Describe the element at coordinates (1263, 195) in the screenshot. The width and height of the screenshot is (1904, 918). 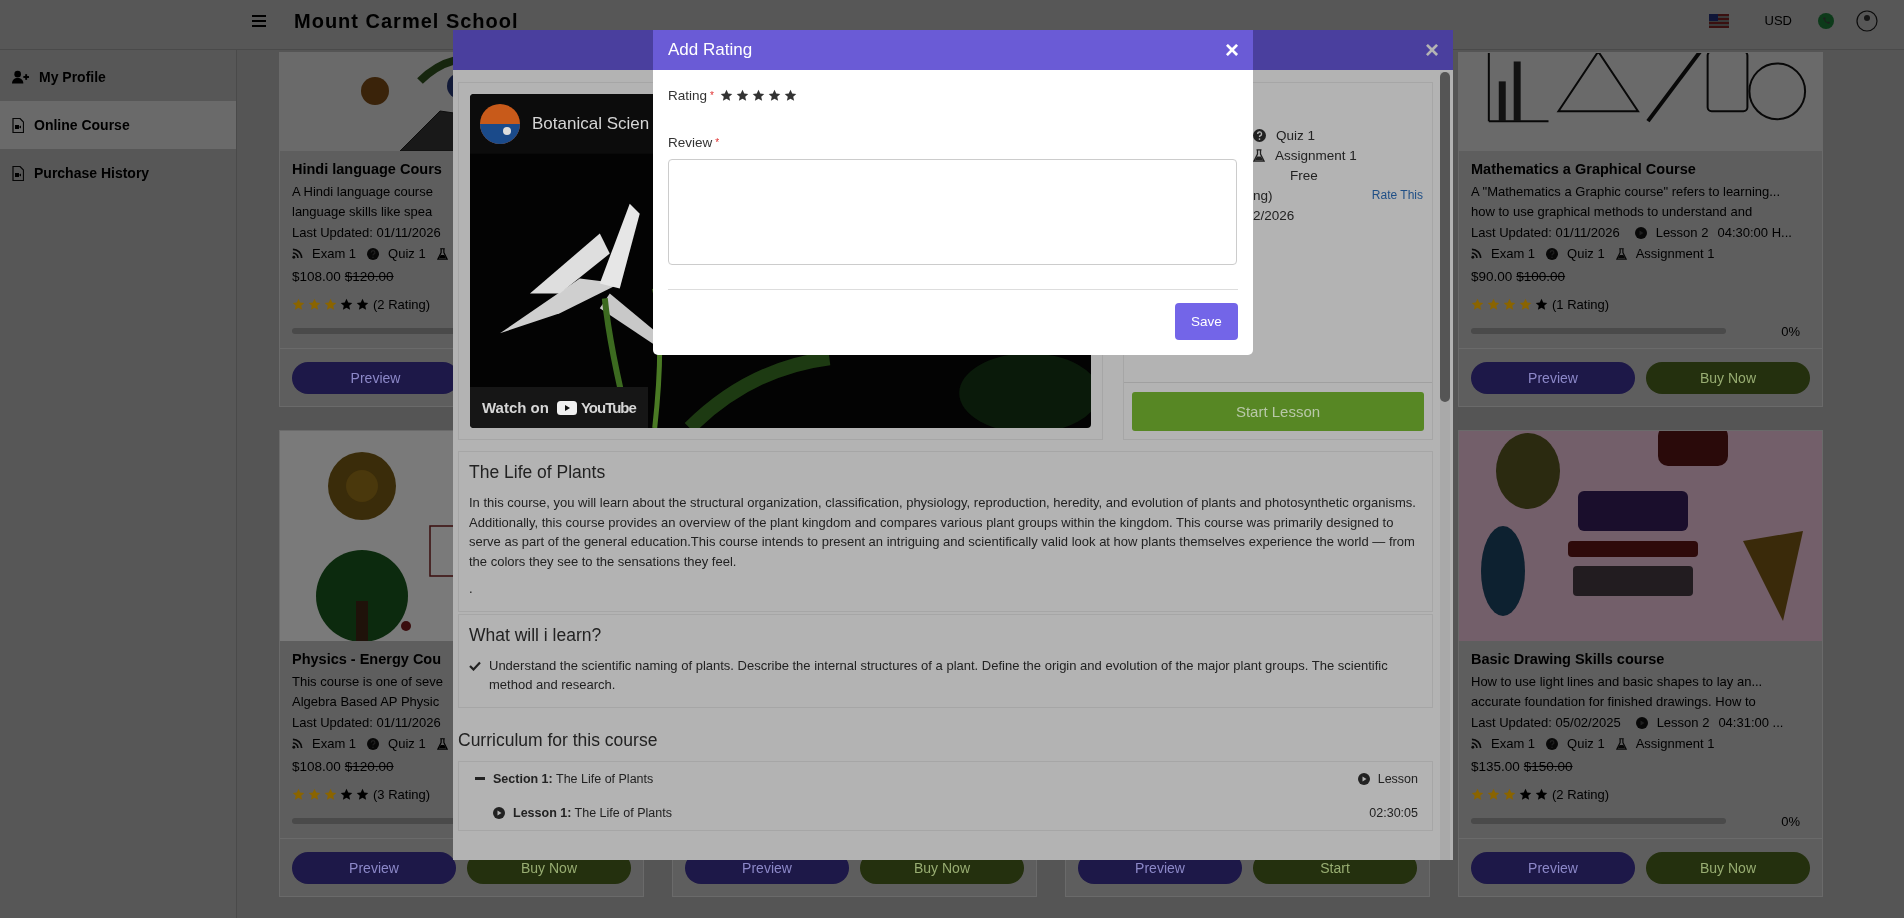
I see `info-text: ng)` at that location.